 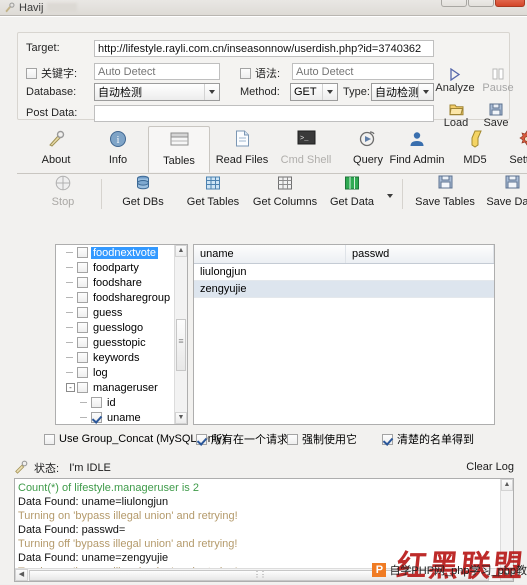 I want to click on clear-log-button: Clear Log, so click(x=490, y=467).